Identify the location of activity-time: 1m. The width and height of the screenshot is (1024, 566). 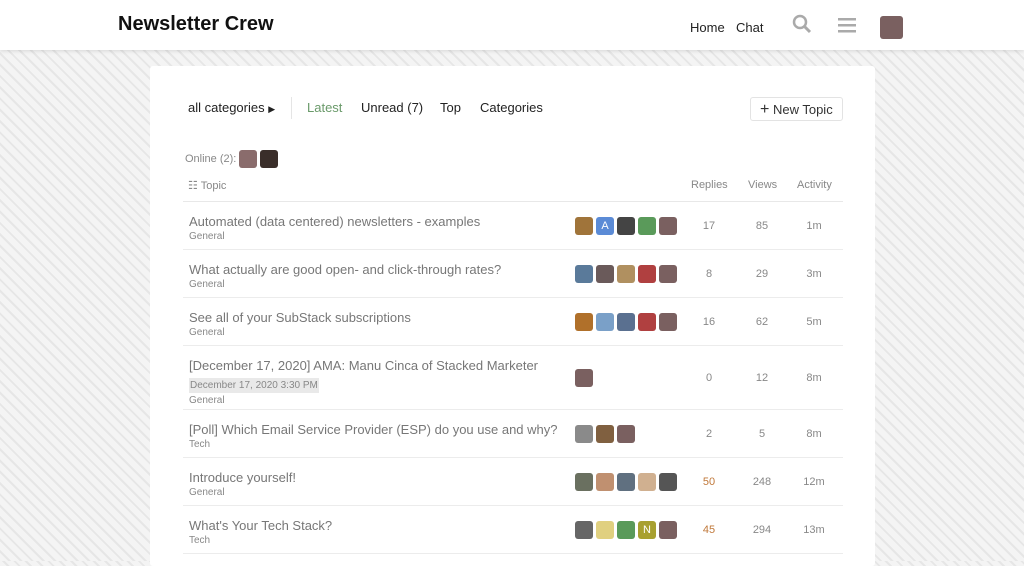
(814, 226).